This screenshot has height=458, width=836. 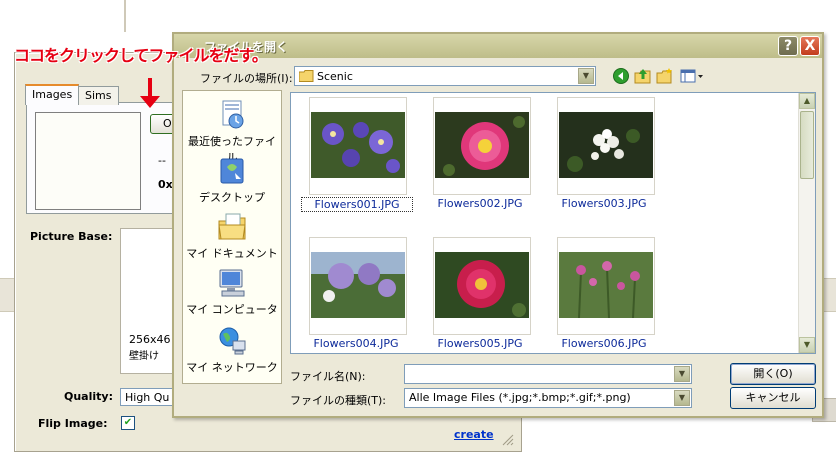 What do you see at coordinates (232, 226) in the screenshot?
I see `my-documents-icon` at bounding box center [232, 226].